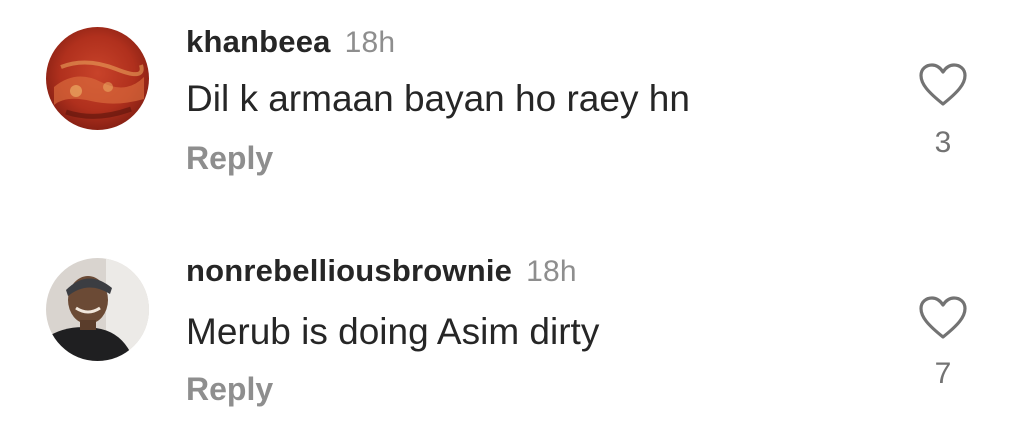 This screenshot has height=430, width=1024. I want to click on like-count: 7, so click(943, 373).